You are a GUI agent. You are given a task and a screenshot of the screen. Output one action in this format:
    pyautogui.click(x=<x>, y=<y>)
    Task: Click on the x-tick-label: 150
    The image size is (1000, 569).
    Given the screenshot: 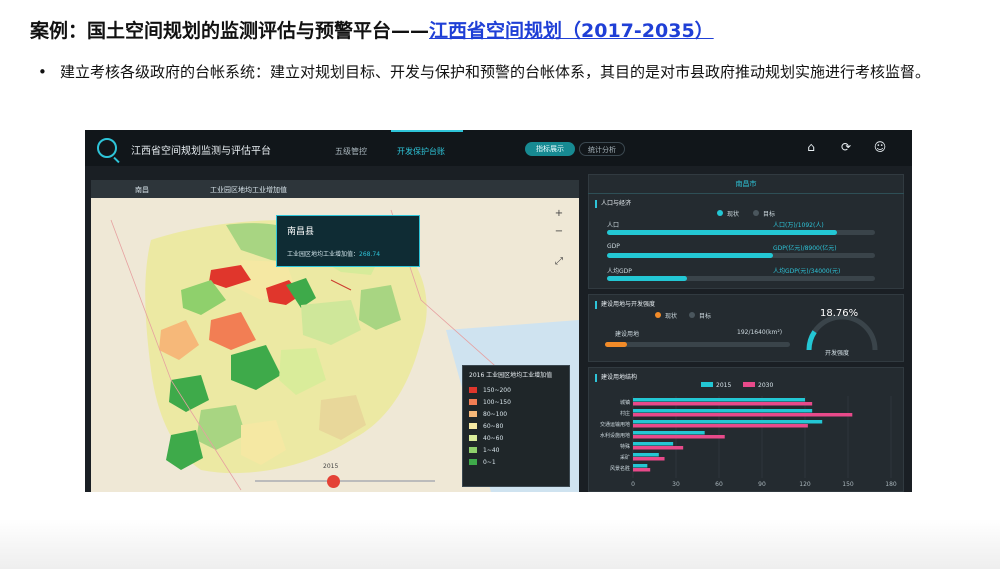 What is the action you would take?
    pyautogui.click(x=848, y=484)
    